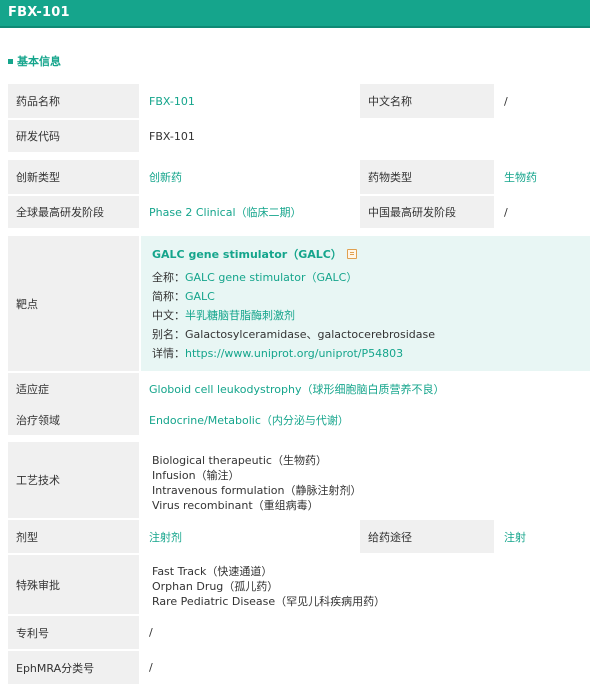 The width and height of the screenshot is (590, 686). I want to click on indication-label: 适应症, so click(73, 388).